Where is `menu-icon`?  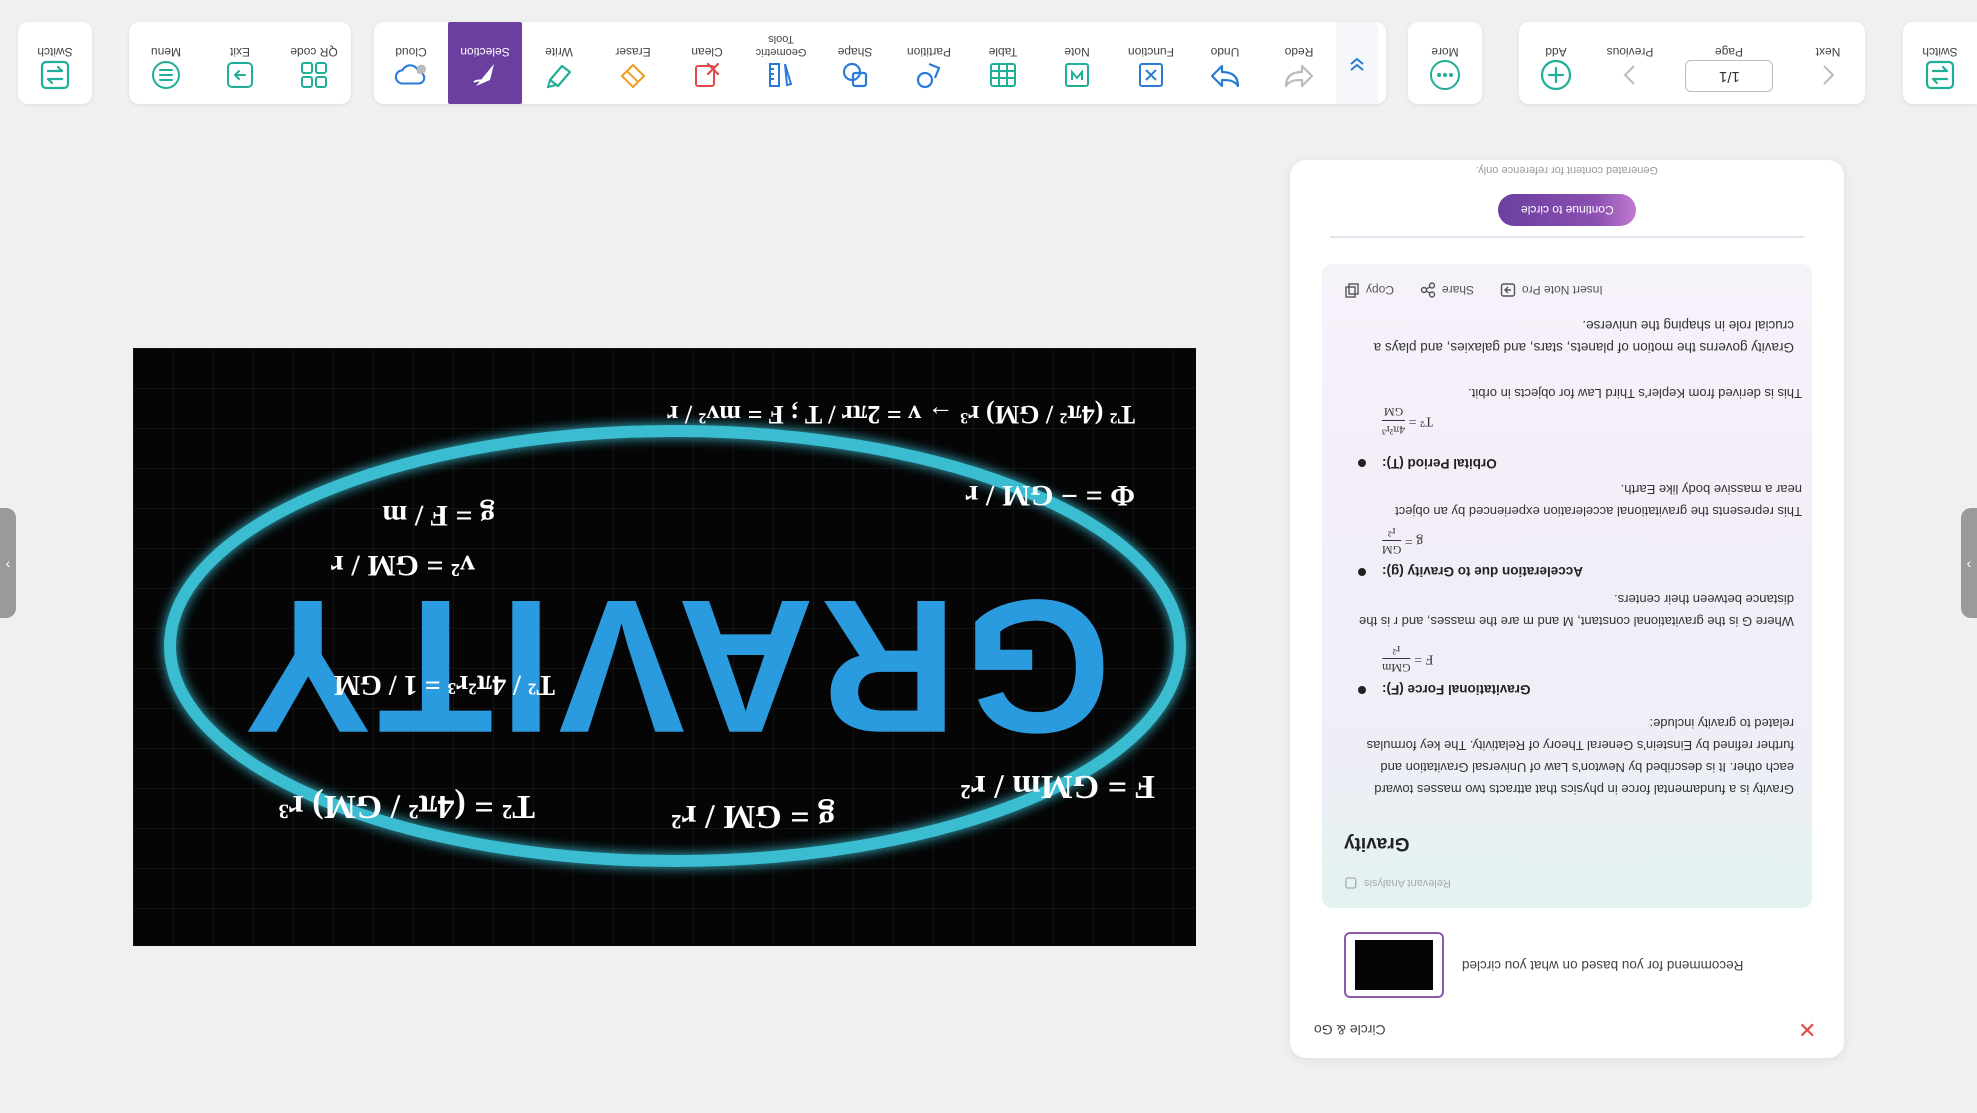 menu-icon is located at coordinates (166, 75).